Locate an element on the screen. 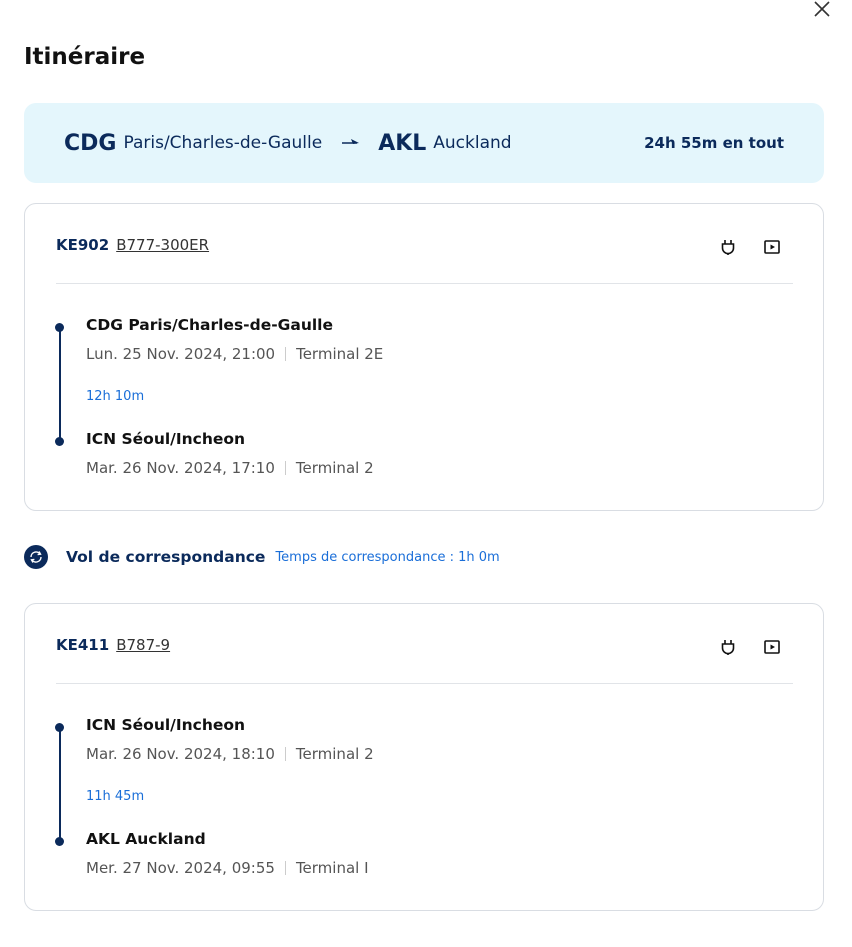 The image size is (852, 947). arrival-airport: AKL Auckland is located at coordinates (146, 839).